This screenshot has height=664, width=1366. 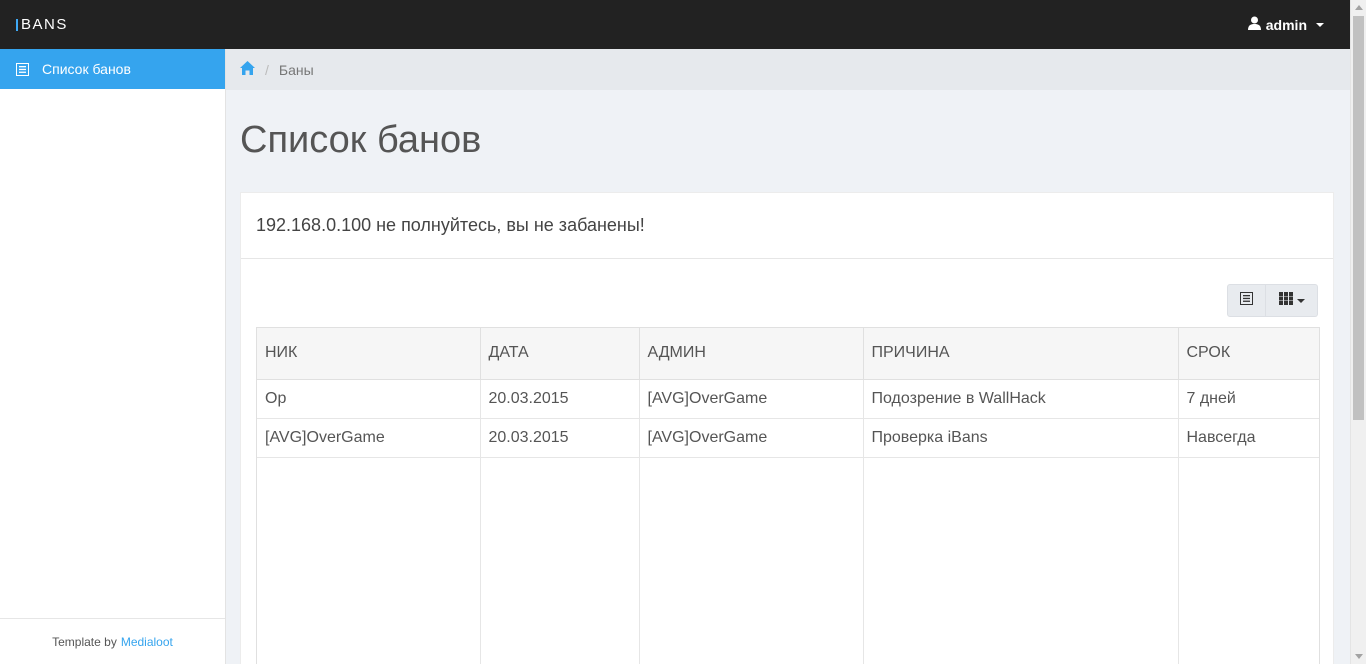 What do you see at coordinates (84, 641) in the screenshot?
I see `footer-text: Template by` at bounding box center [84, 641].